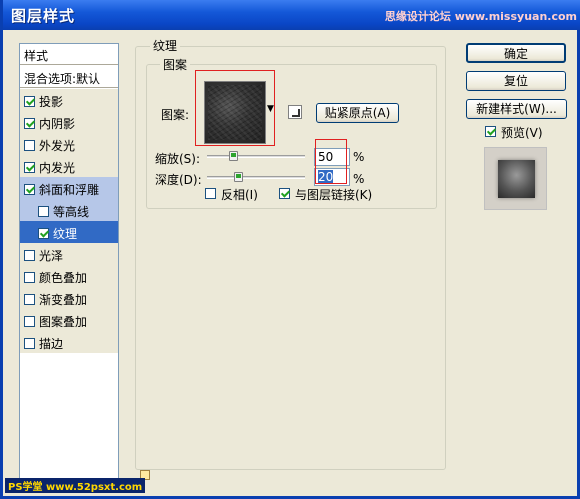  I want to click on ok-button: 确定, so click(516, 53).